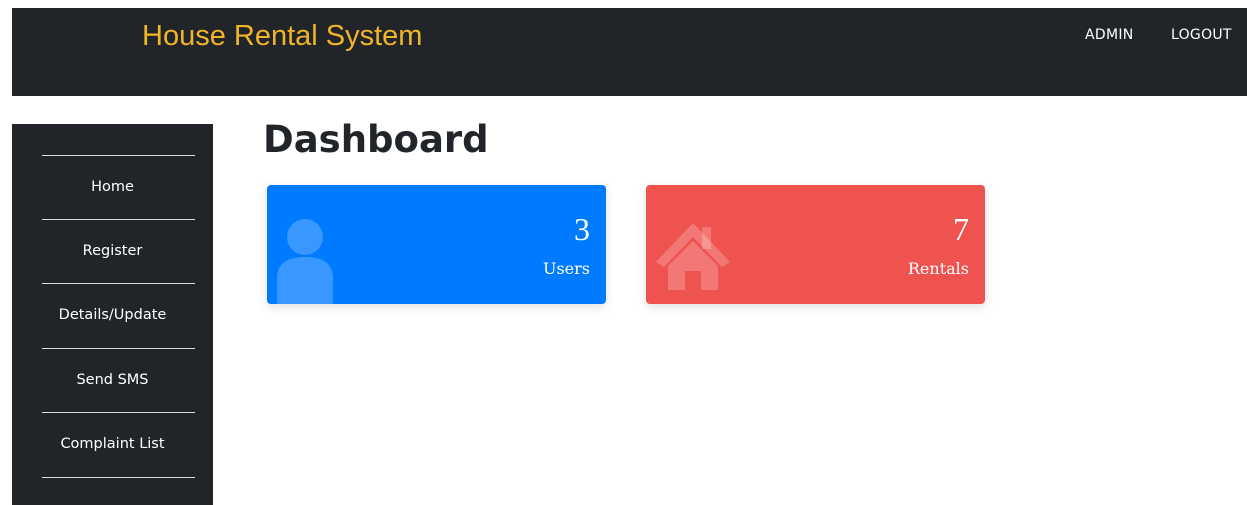 The image size is (1247, 505). I want to click on rentals-card: 7 Rentals, so click(815, 244).